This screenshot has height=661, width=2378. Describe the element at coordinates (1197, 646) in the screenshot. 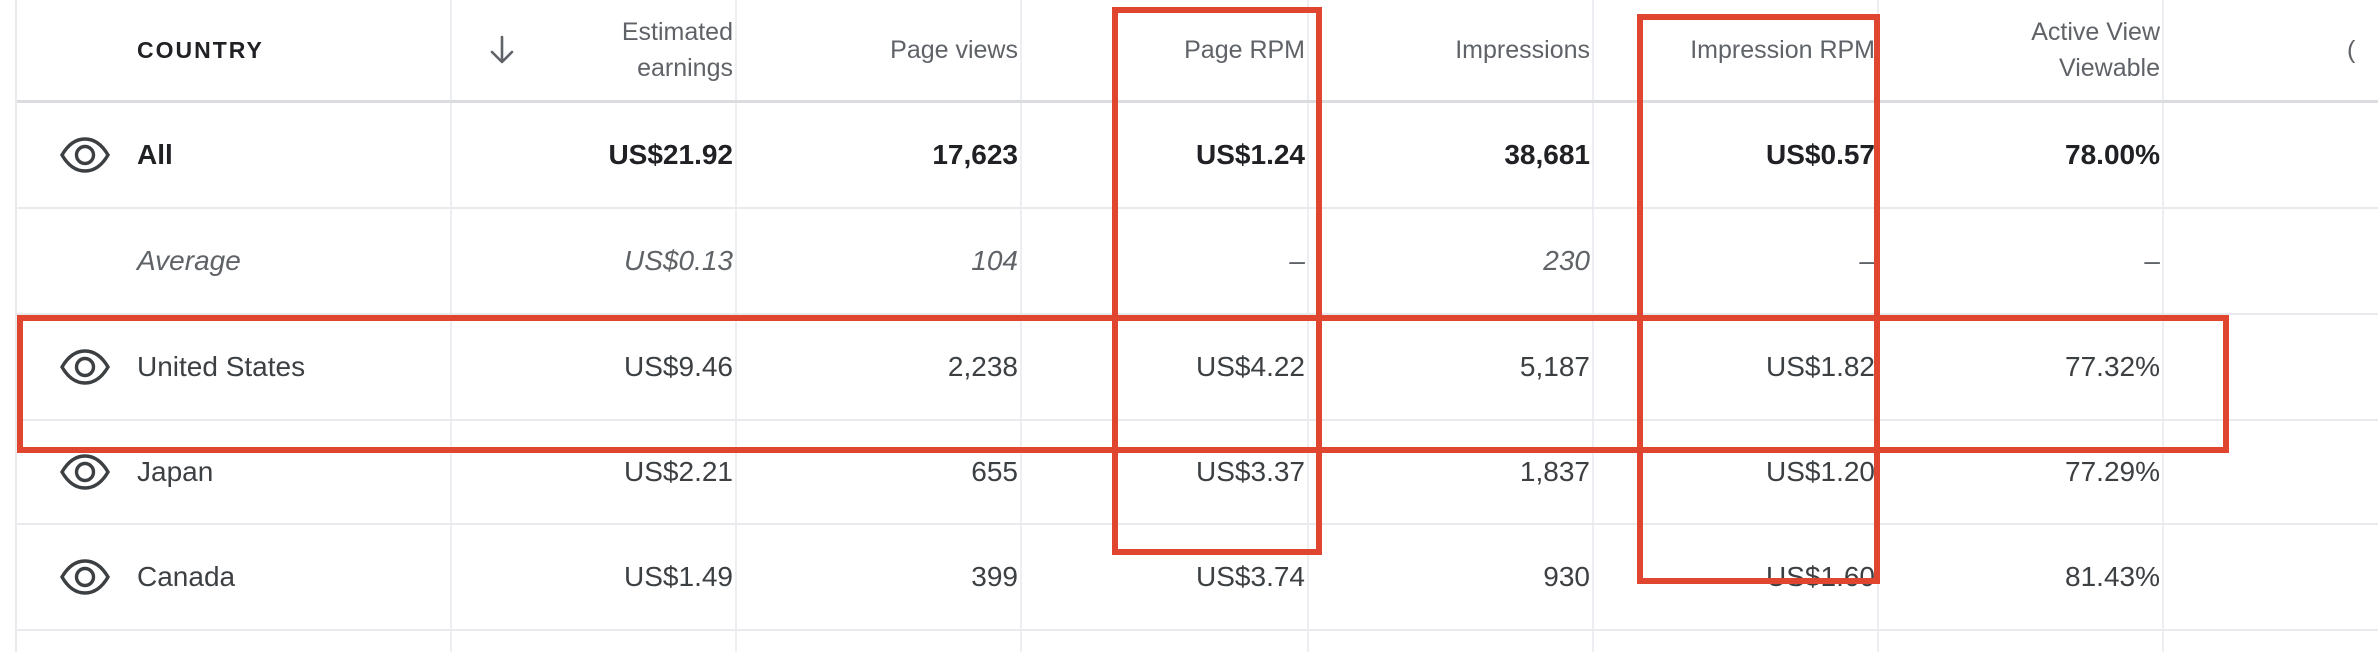

I see `table-row-partial` at that location.